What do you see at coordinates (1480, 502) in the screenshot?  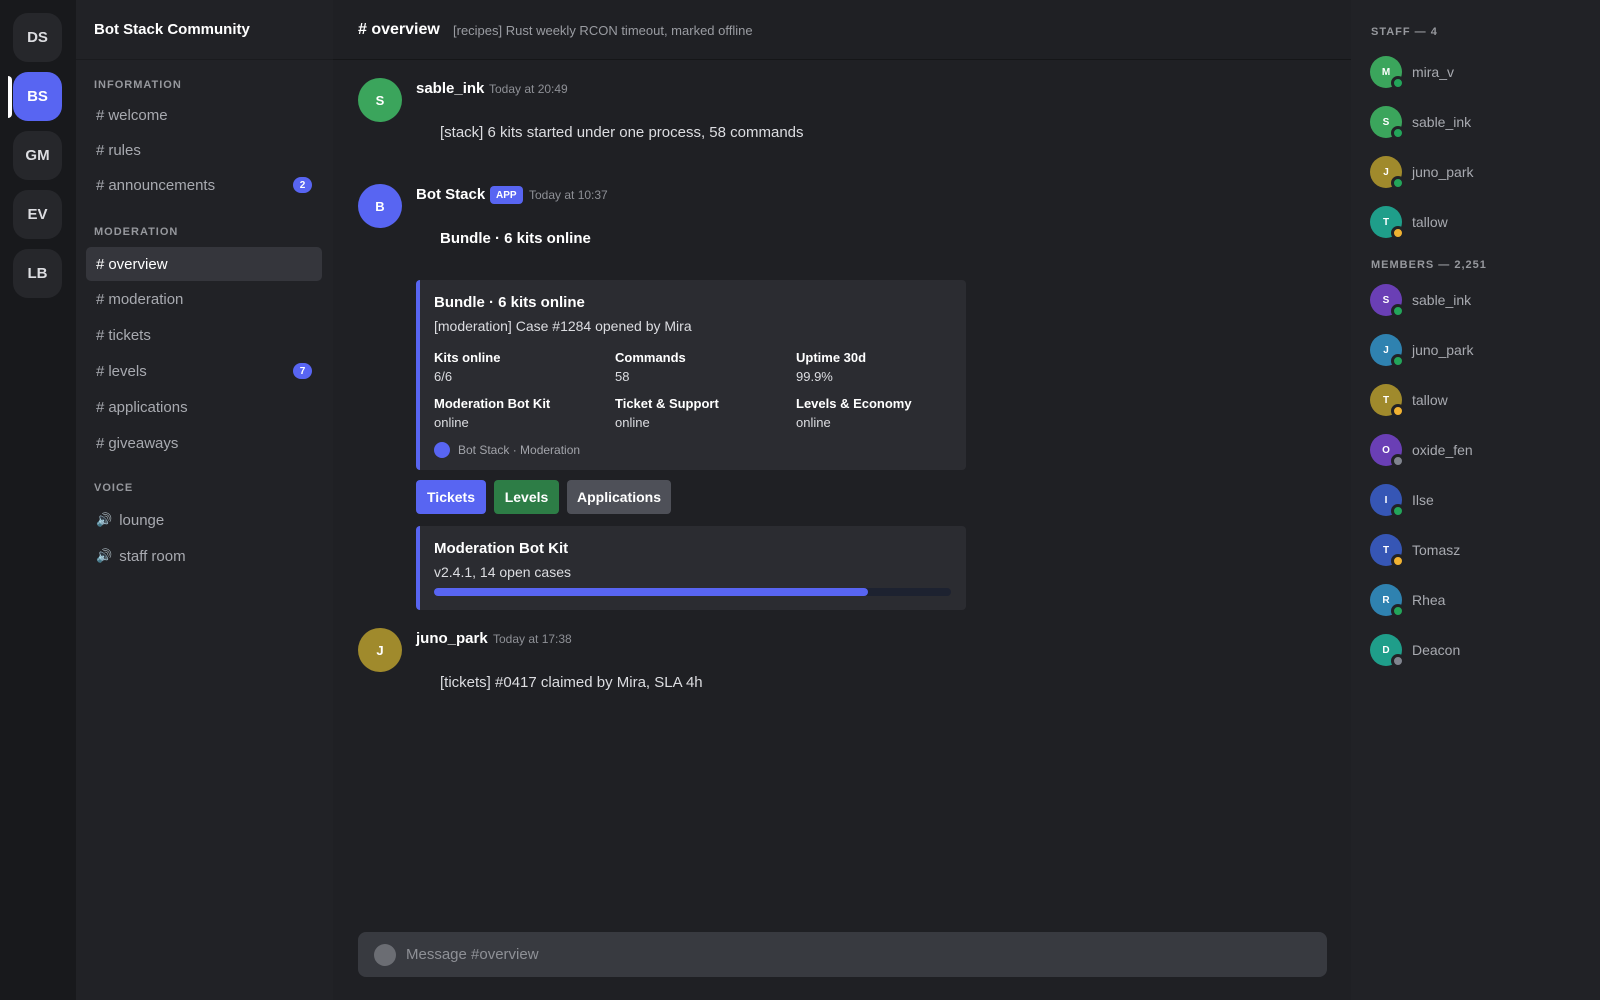 I see `member-item: I Ilse` at bounding box center [1480, 502].